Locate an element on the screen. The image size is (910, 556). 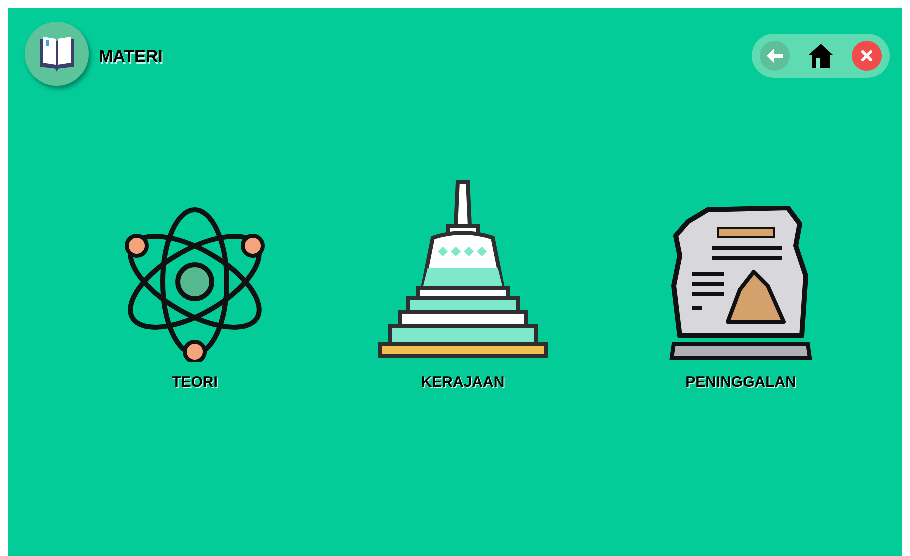
menu-item: PENINGGALAN is located at coordinates (741, 284).